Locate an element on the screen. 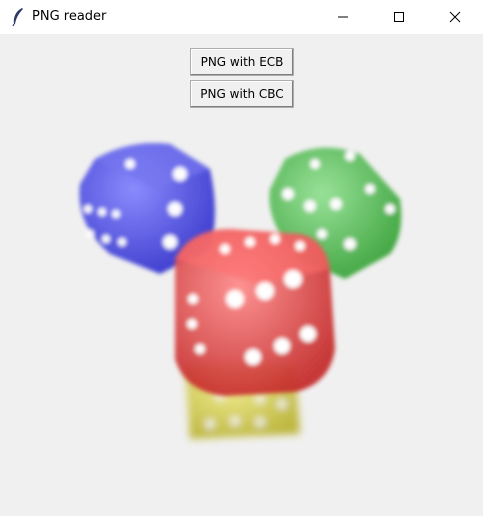 This screenshot has width=483, height=516. png-cbc-button: PNG with CBC is located at coordinates (242, 94).